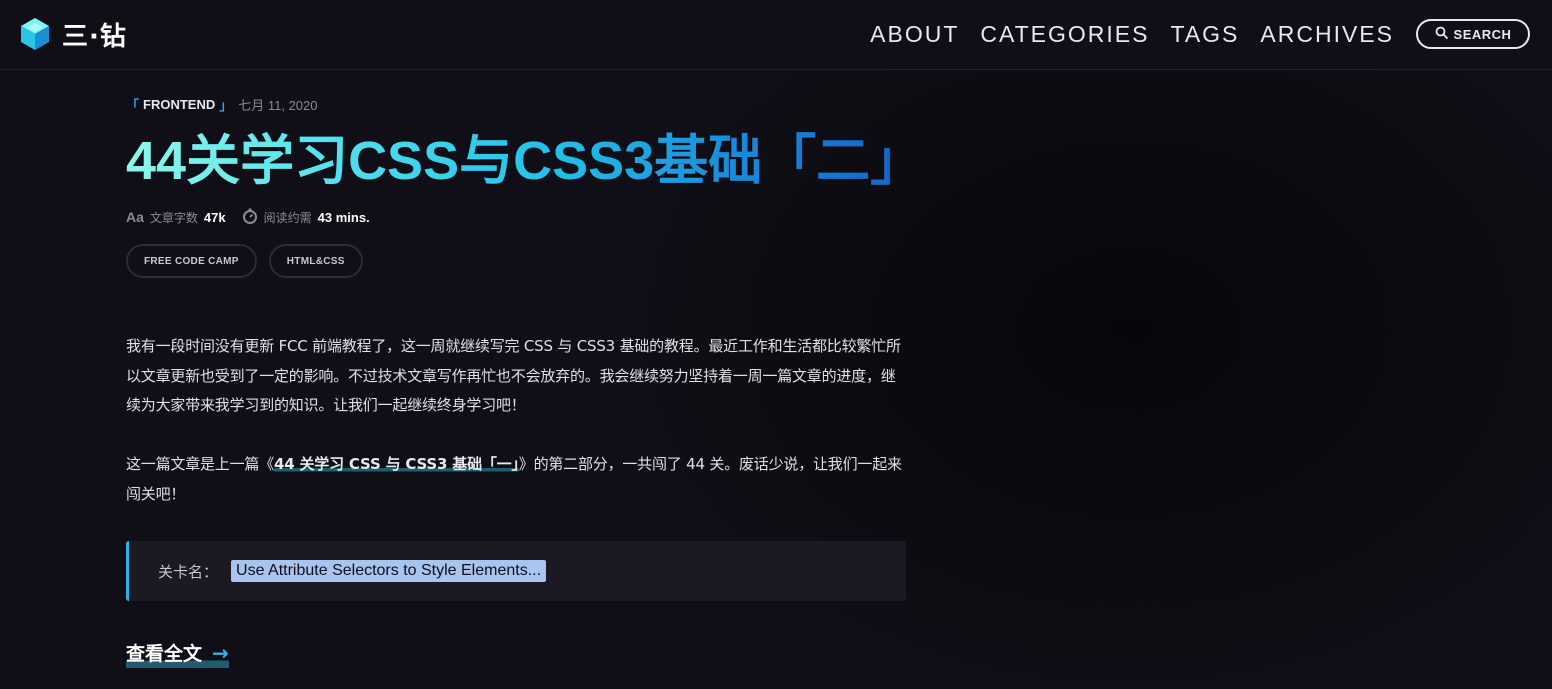 This screenshot has width=1552, height=689. What do you see at coordinates (315, 261) in the screenshot?
I see `tag-html-css: HTML&CSS` at bounding box center [315, 261].